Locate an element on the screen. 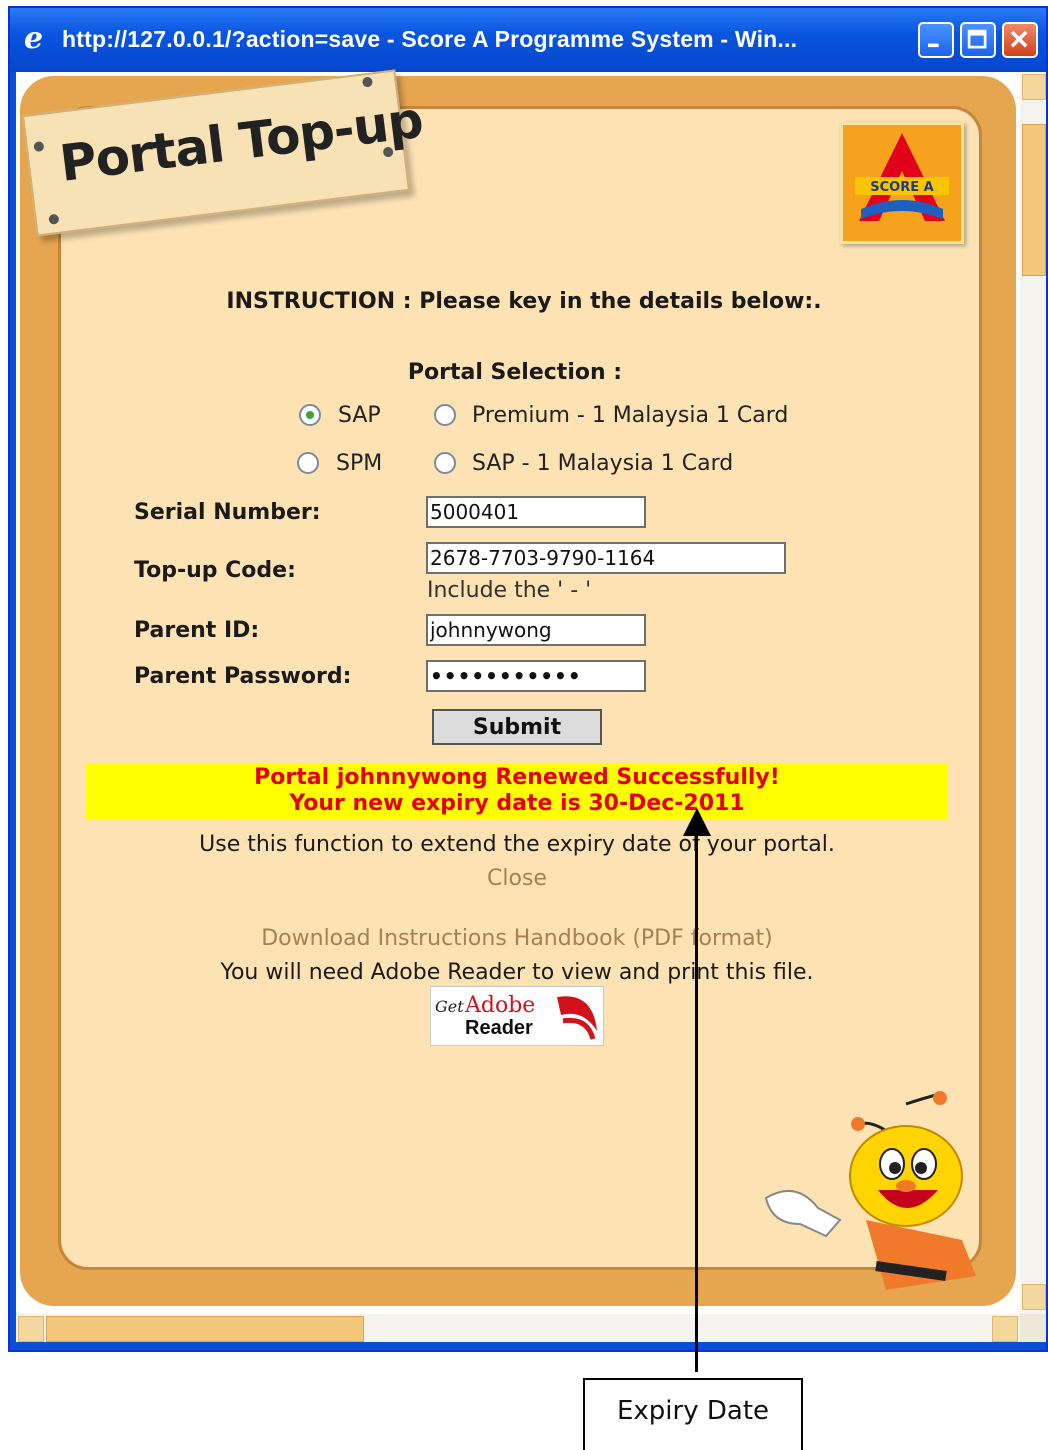  vertical-scrollbar is located at coordinates (1033, 693).